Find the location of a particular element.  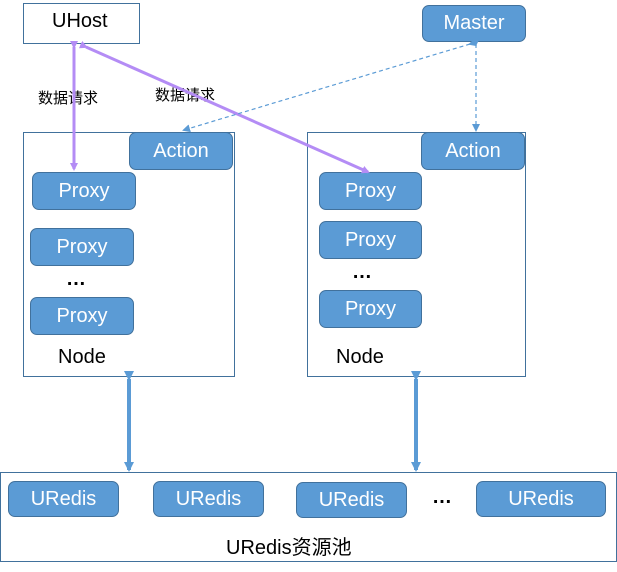

uhost-label: UHost is located at coordinates (80, 21).